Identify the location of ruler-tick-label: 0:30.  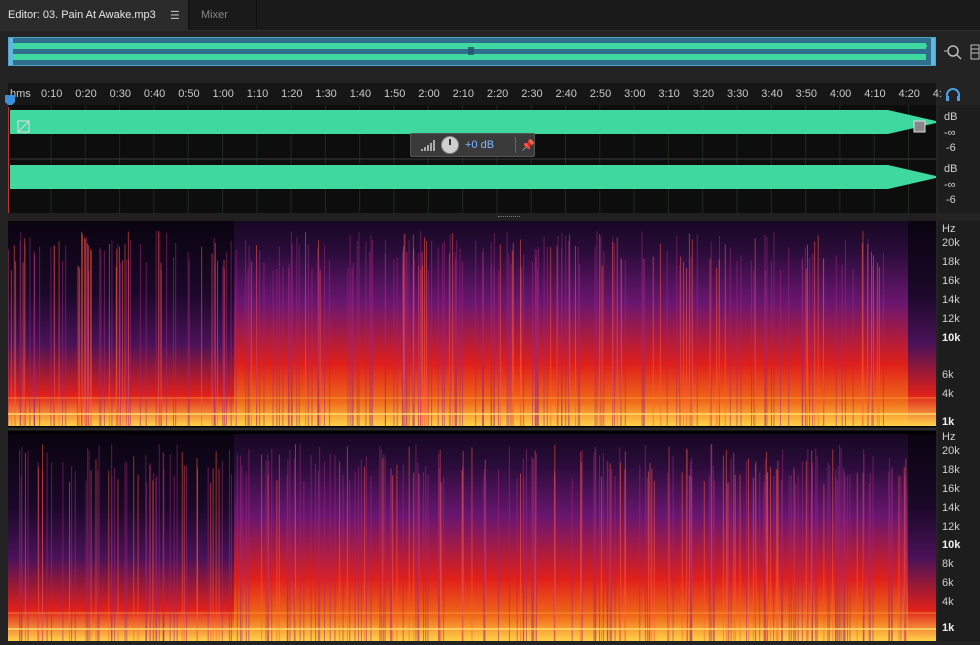
(120, 94).